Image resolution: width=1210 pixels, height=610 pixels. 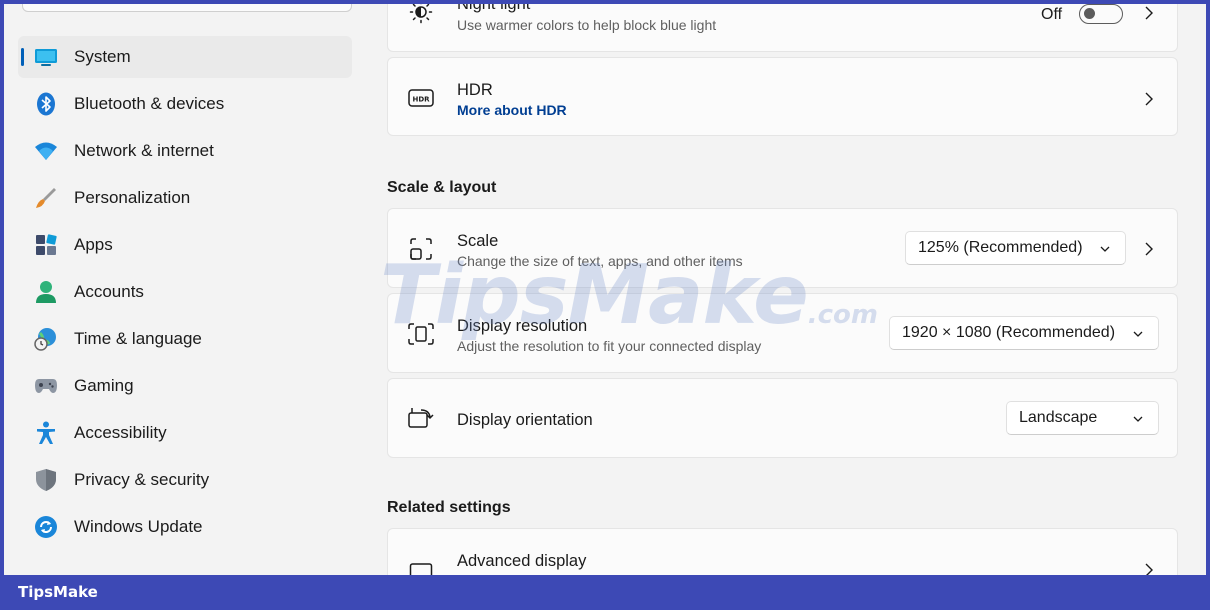 I want to click on scale-value: 125% (Recommended), so click(x=1000, y=247).